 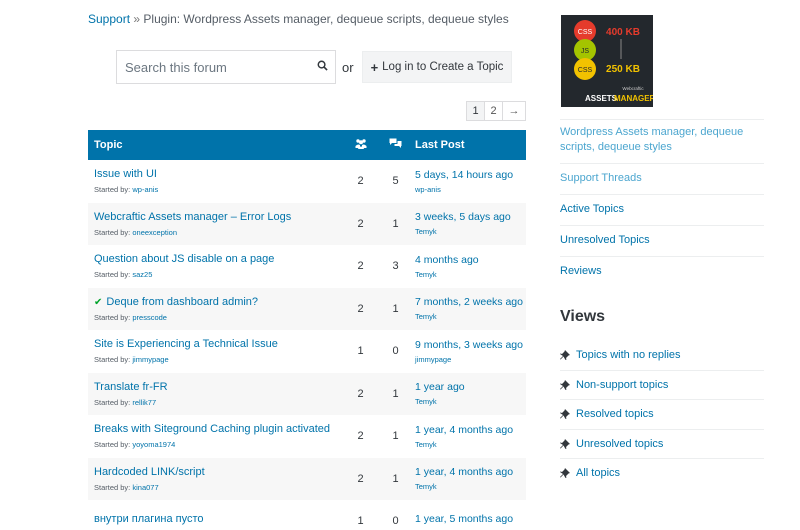 What do you see at coordinates (585, 32) in the screenshot?
I see `logo-css-top: CSS` at bounding box center [585, 32].